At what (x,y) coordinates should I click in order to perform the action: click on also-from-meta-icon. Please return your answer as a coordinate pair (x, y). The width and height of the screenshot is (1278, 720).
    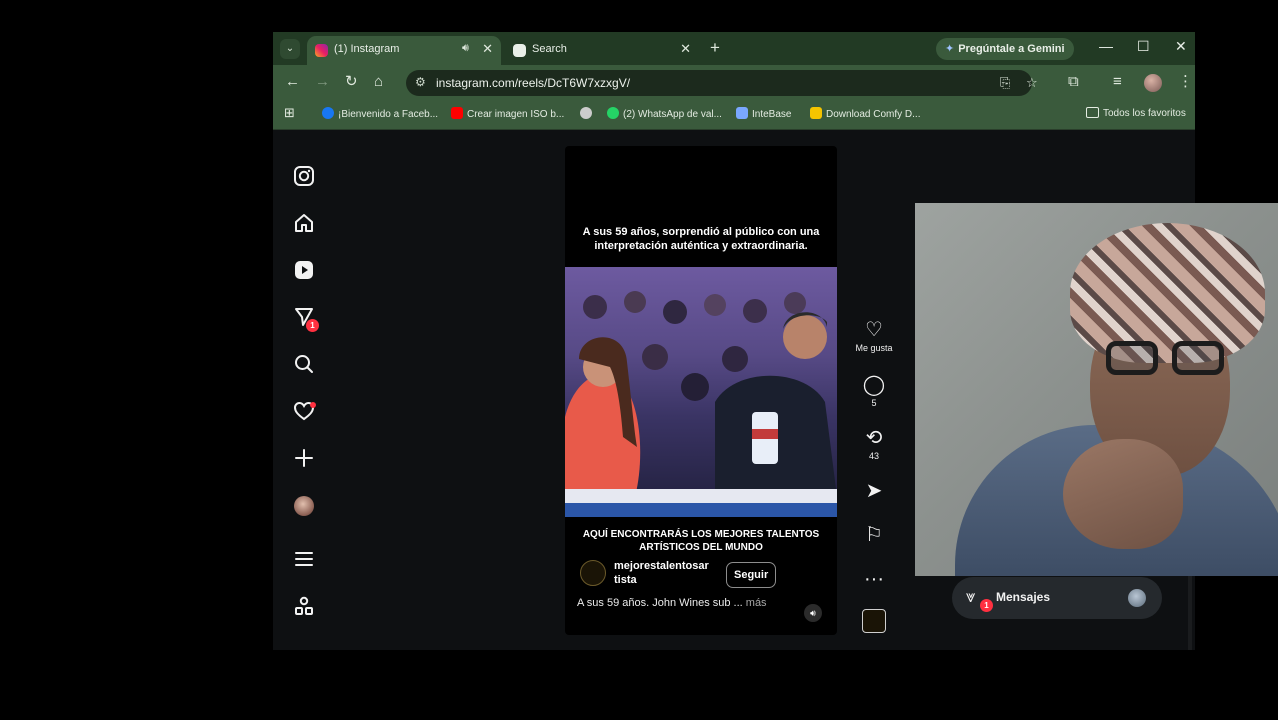
    Looking at the image, I should click on (304, 607).